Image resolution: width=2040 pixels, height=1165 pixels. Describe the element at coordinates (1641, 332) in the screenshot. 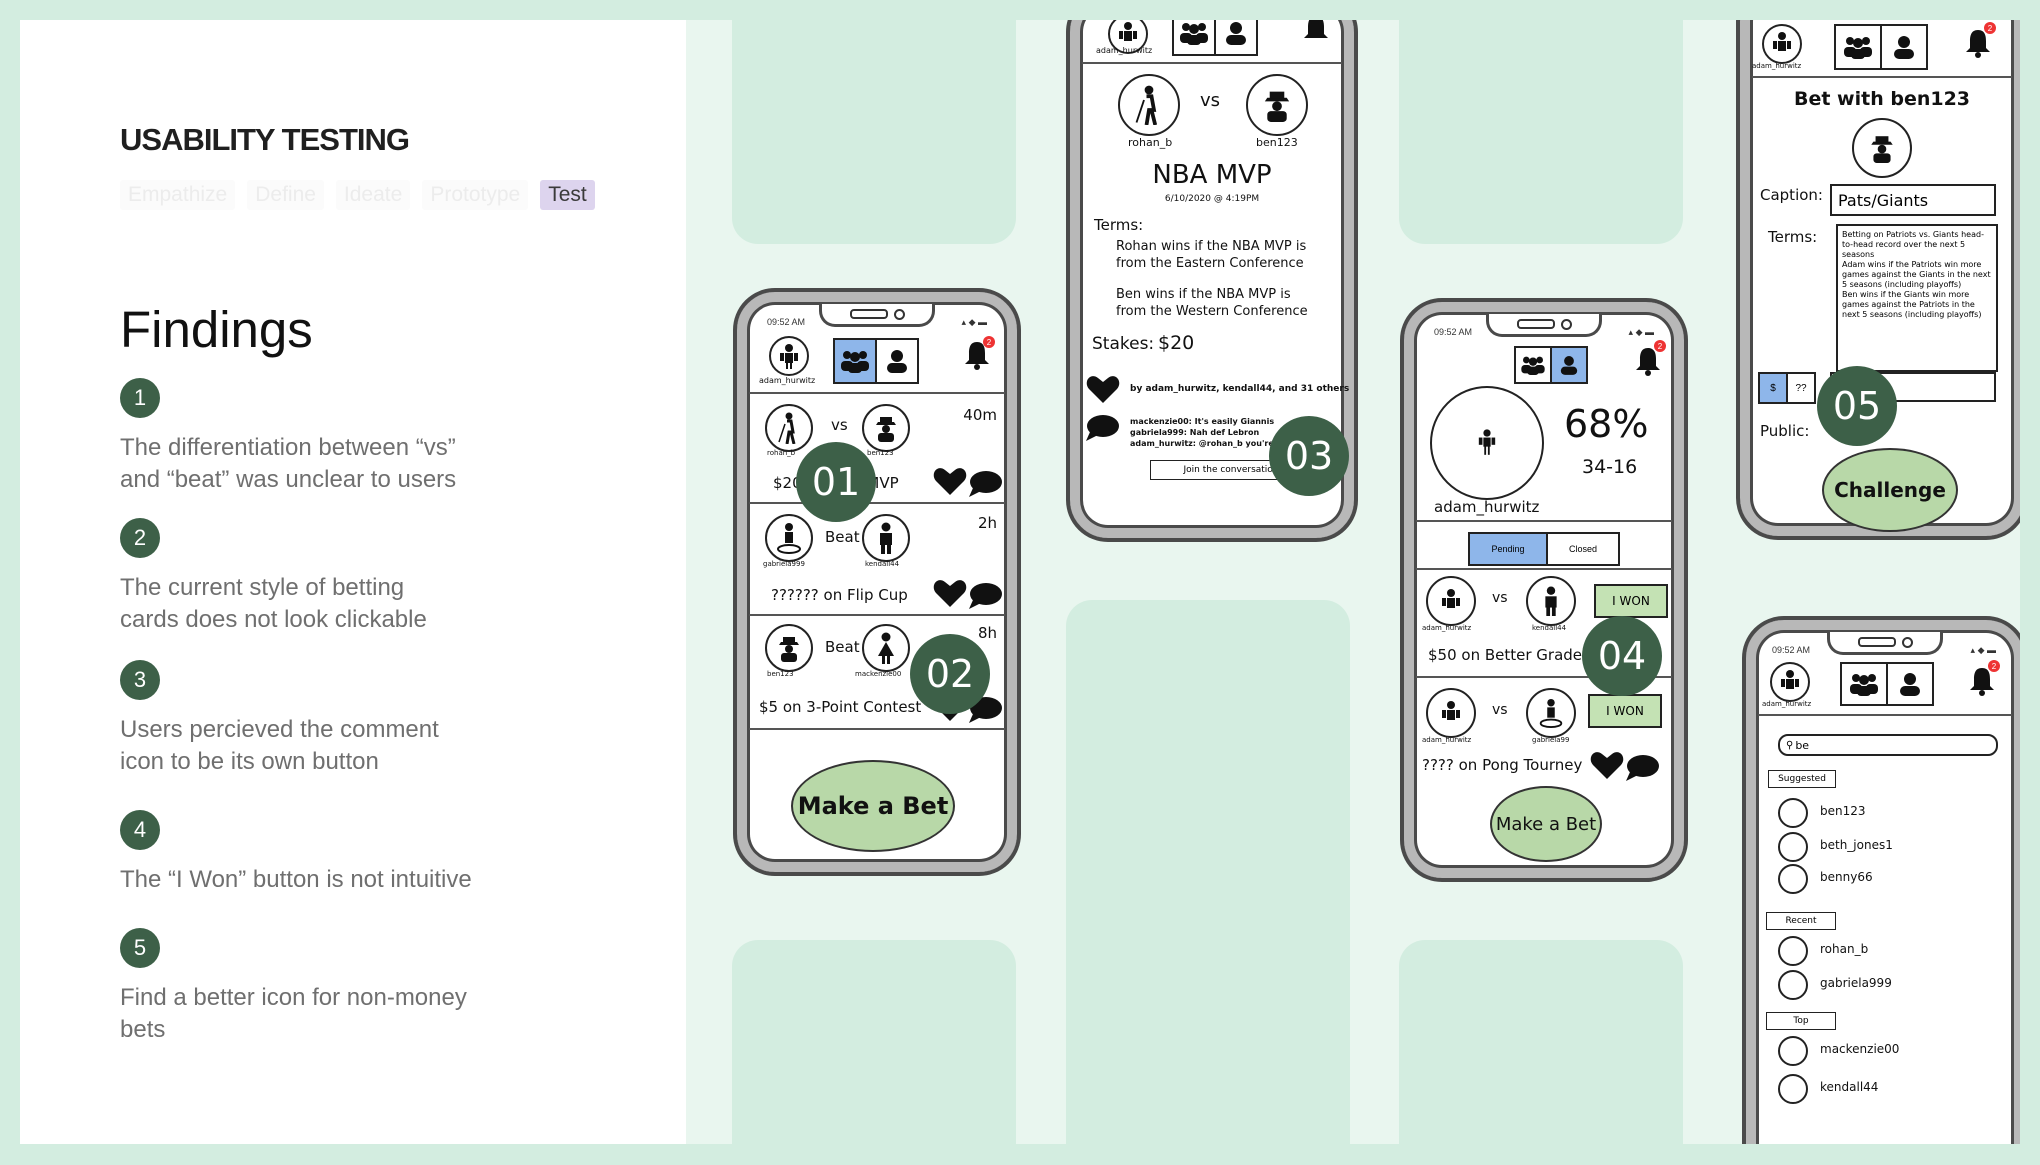

I see `status-icons: ▴ ◆ ▬` at that location.